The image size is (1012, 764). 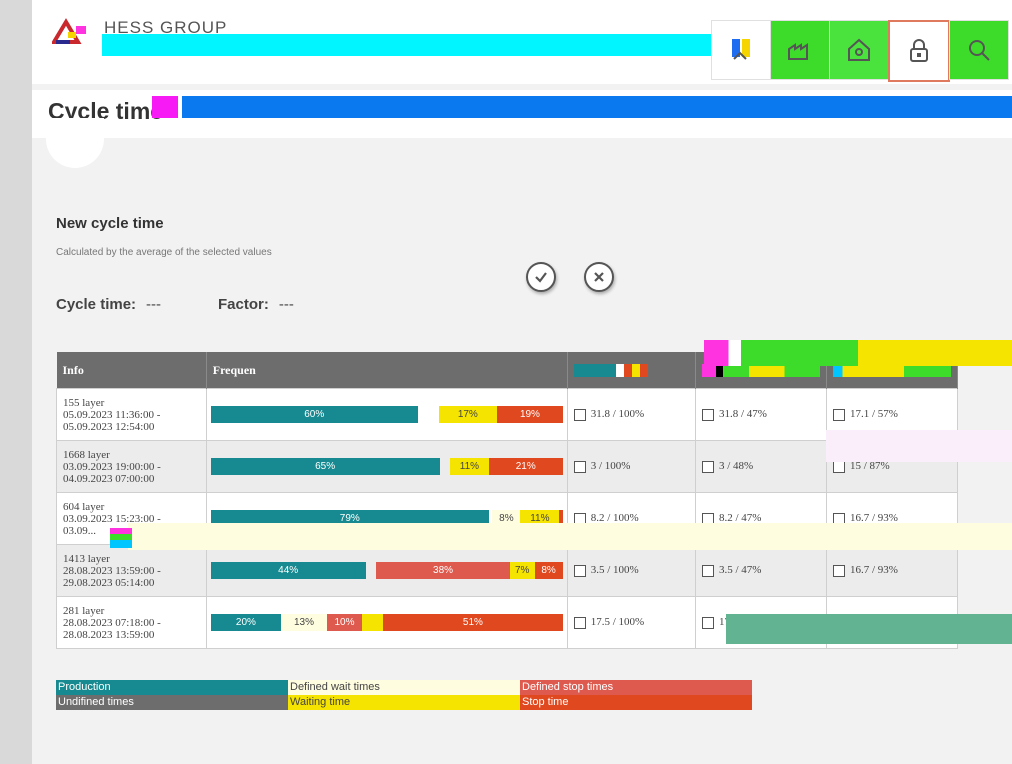 What do you see at coordinates (243, 304) in the screenshot?
I see `factor-label: Factor:` at bounding box center [243, 304].